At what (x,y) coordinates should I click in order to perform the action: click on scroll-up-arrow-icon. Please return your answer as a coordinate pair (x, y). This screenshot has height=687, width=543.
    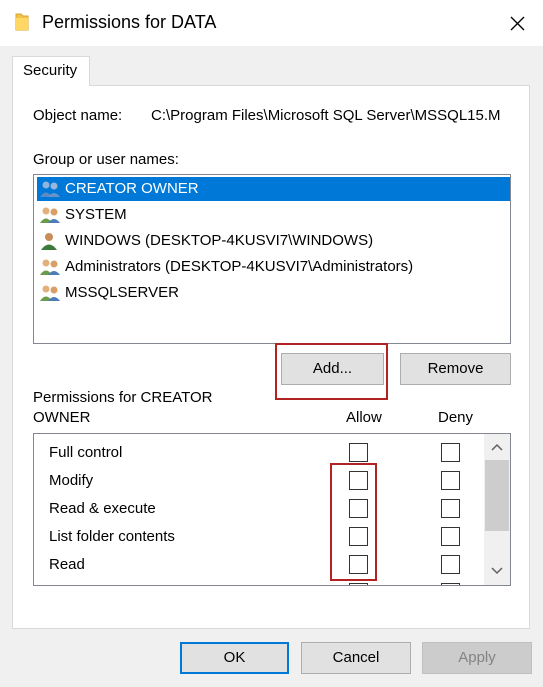
    Looking at the image, I should click on (497, 447).